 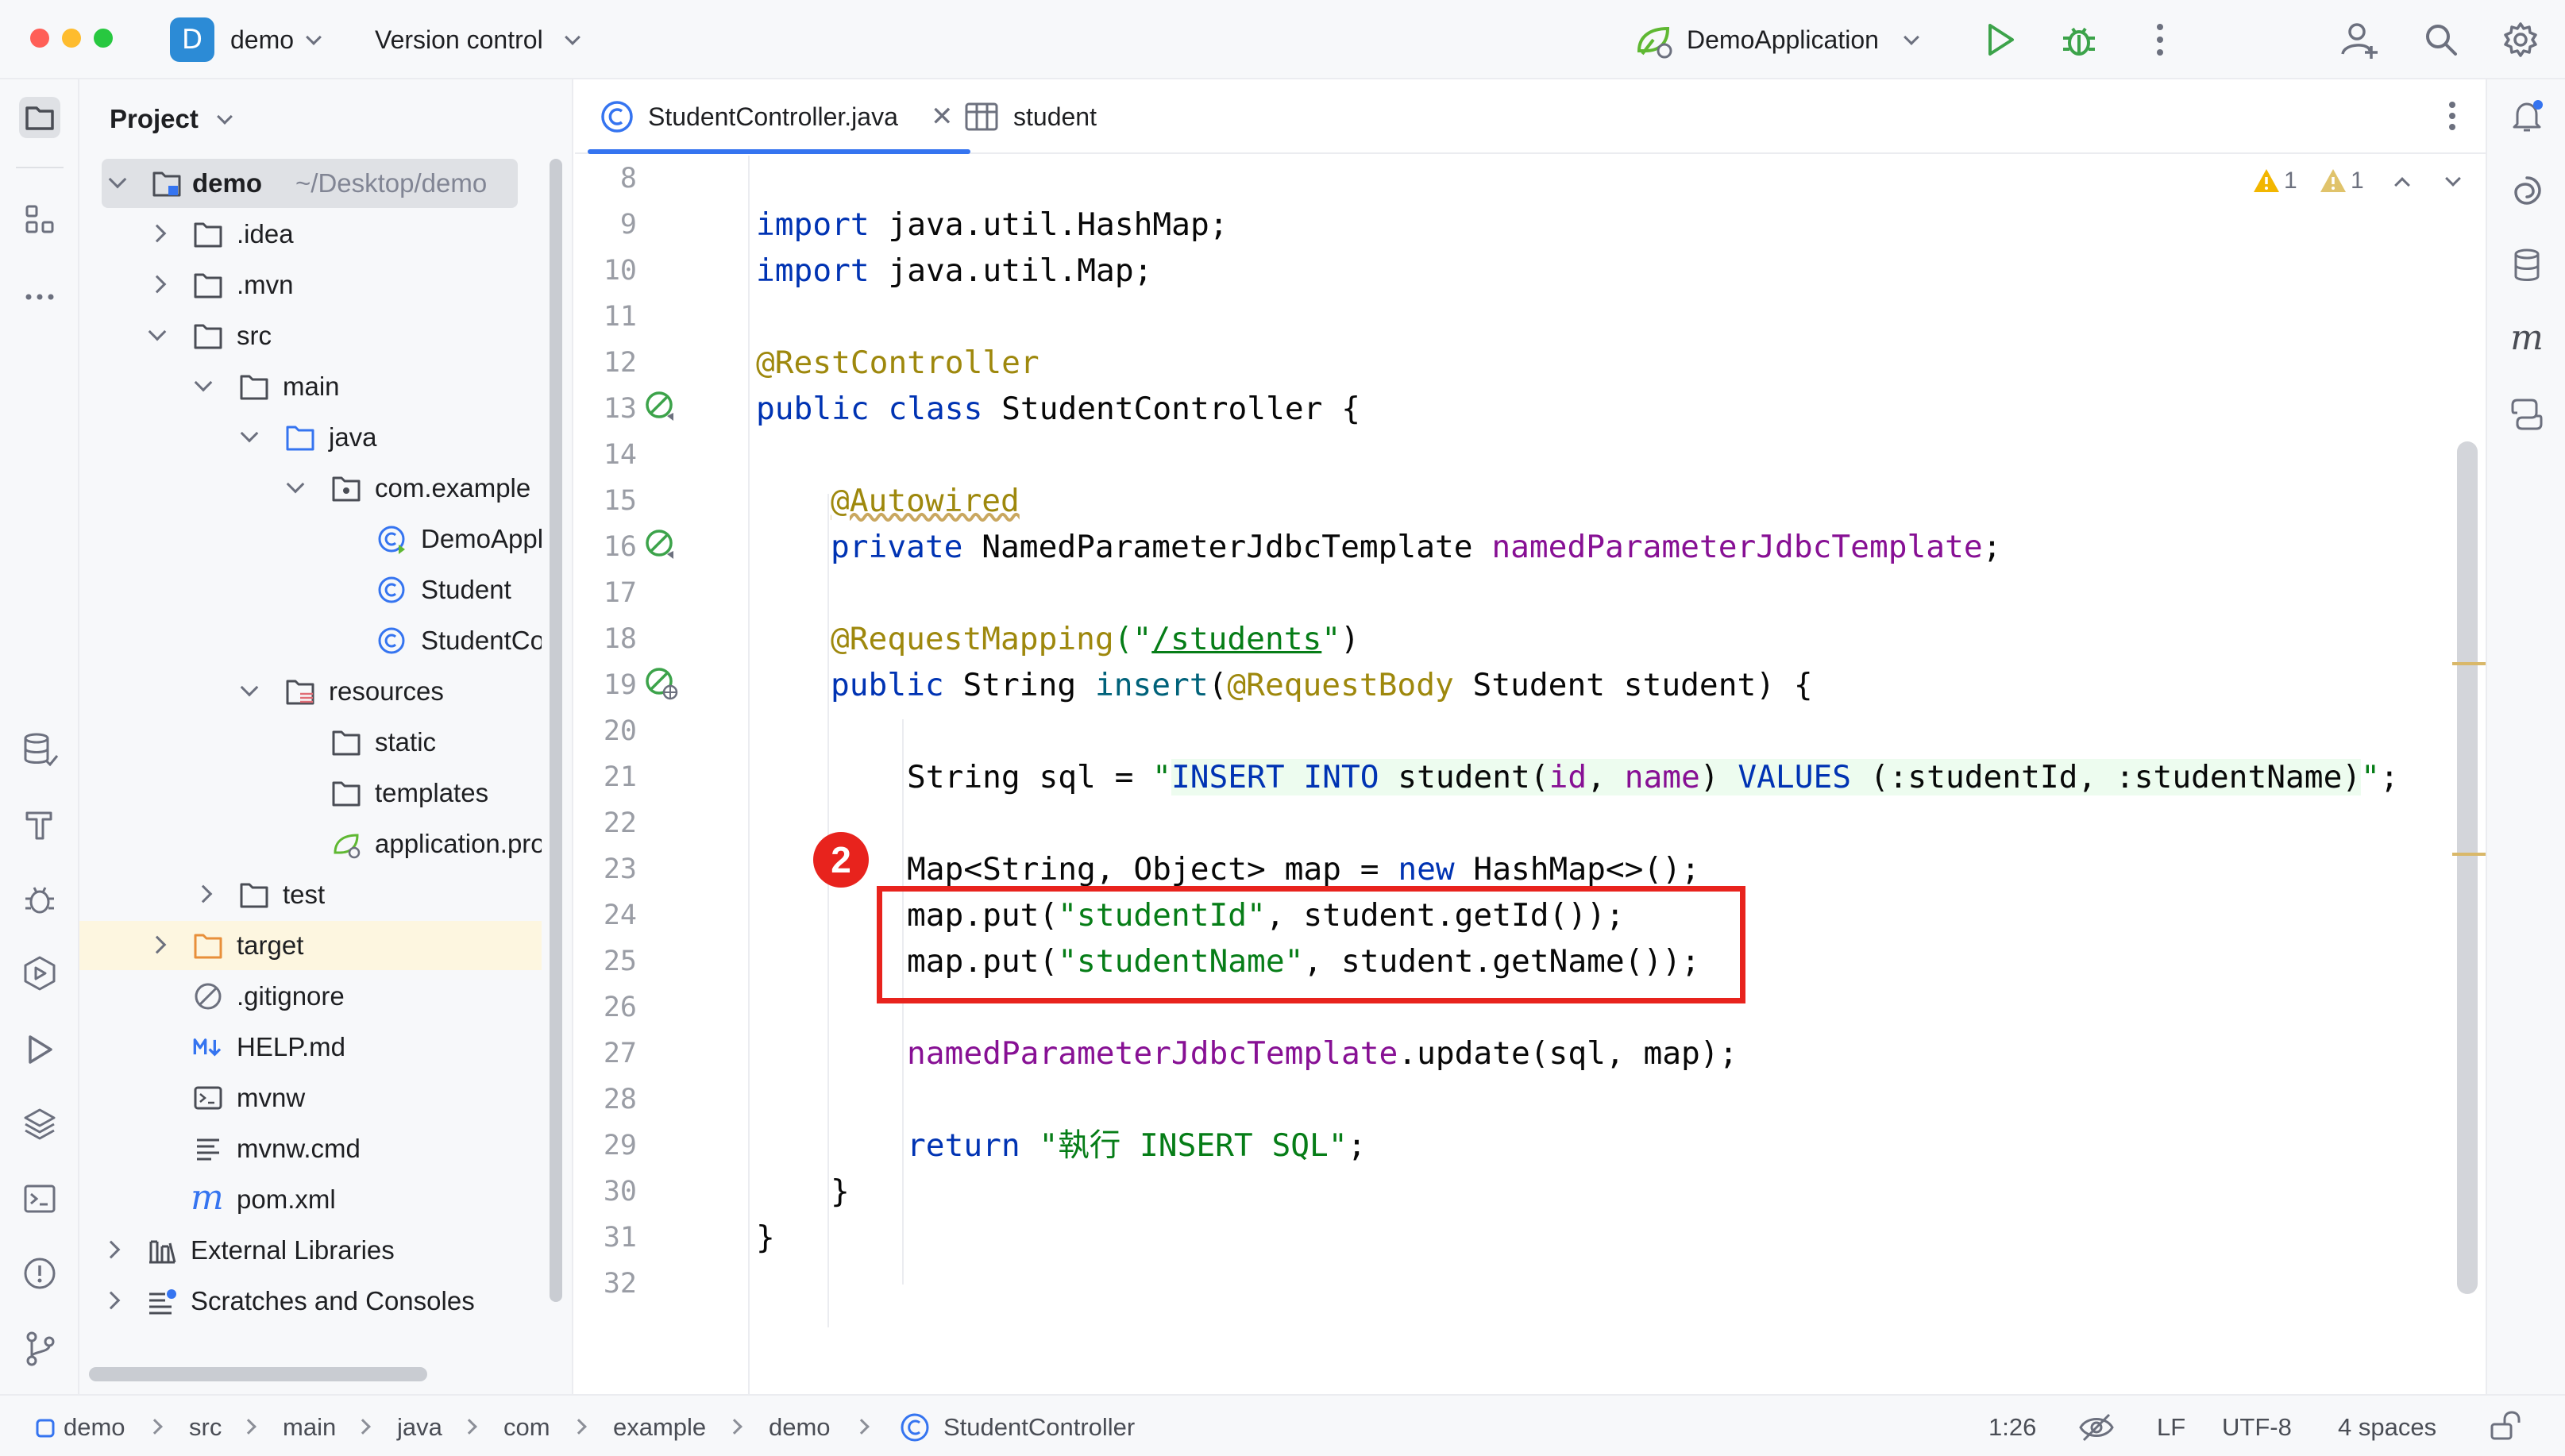 What do you see at coordinates (419, 1427) in the screenshot?
I see `breadcrumb-java: java` at bounding box center [419, 1427].